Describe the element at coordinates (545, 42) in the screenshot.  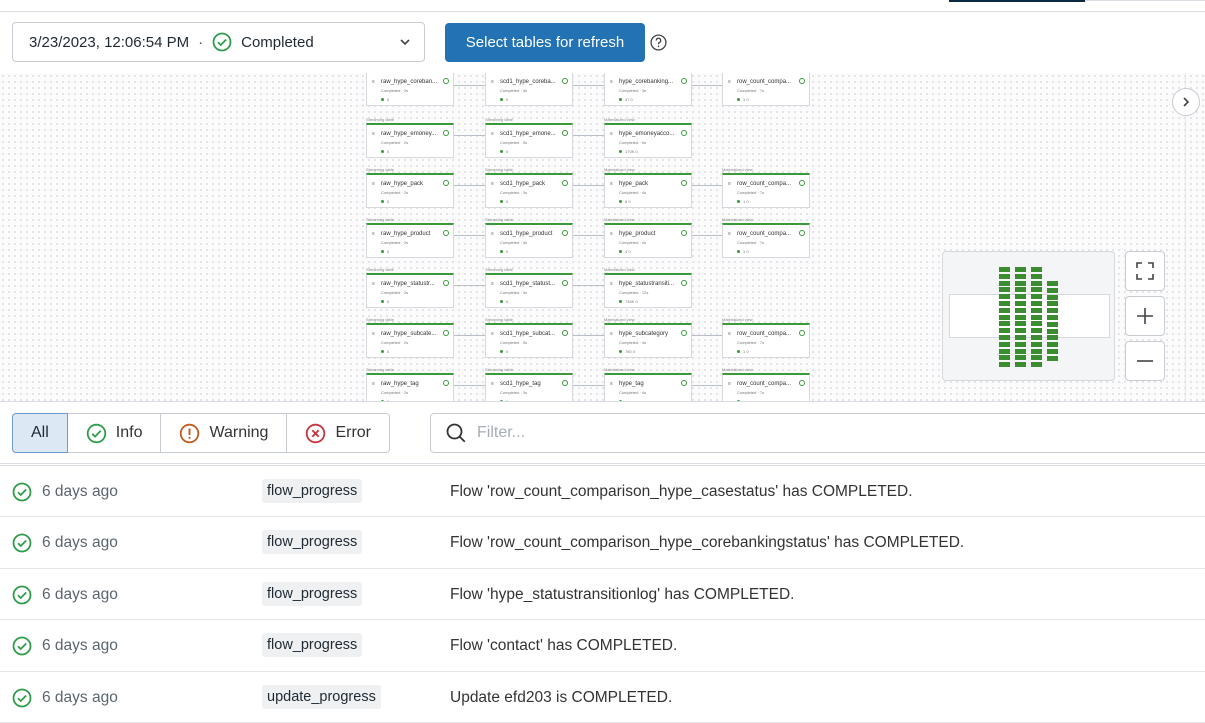
I see `select-tables-refresh-button: Select tables for refresh` at that location.